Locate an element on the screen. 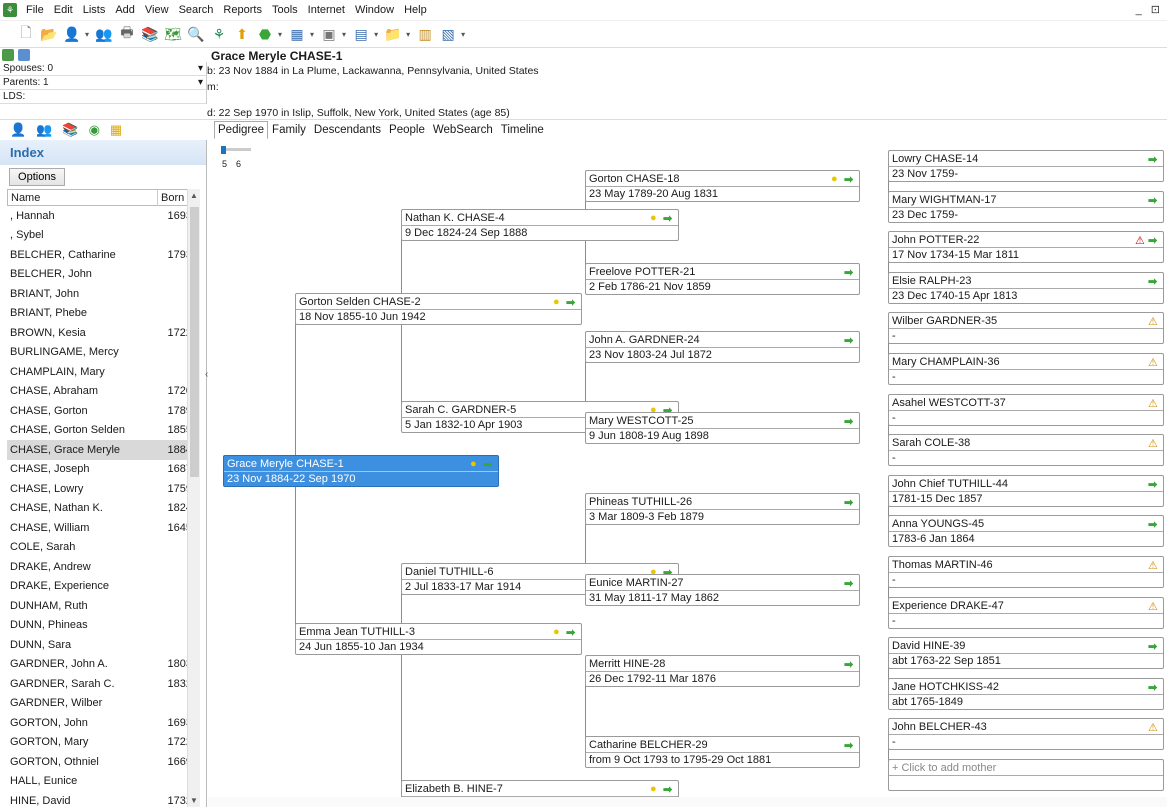 The width and height of the screenshot is (1167, 807). ancestor-box: Mary CHAMPLAIN-36 - ⚠ is located at coordinates (1026, 369).